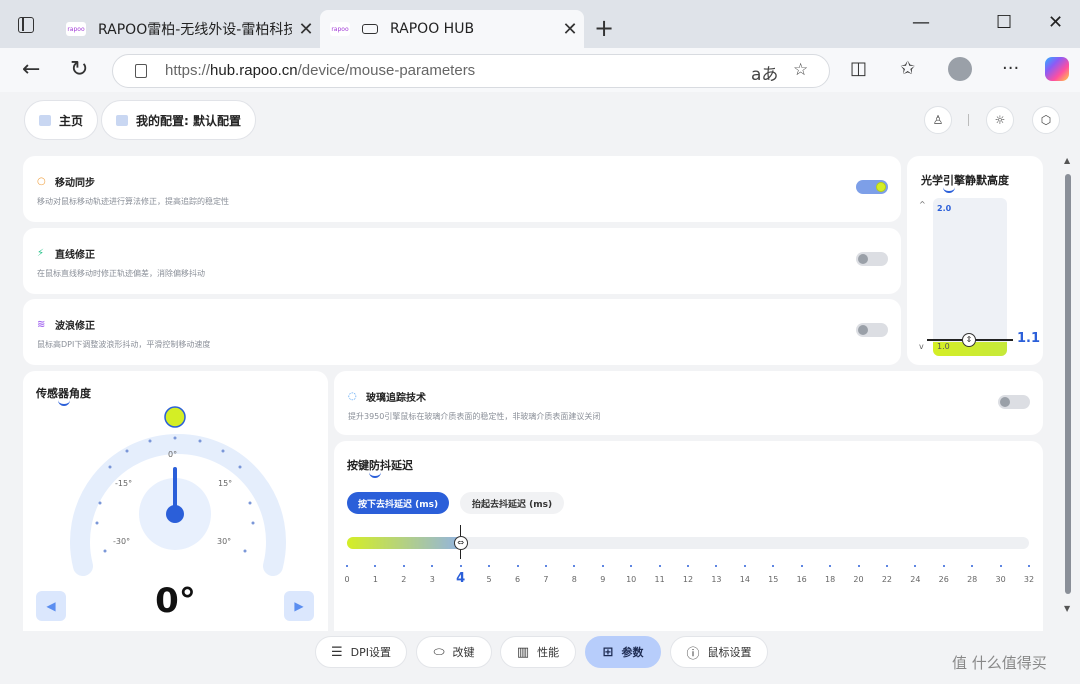  What do you see at coordinates (603, 579) in the screenshot?
I see `debounce-tick-label: 9` at bounding box center [603, 579].